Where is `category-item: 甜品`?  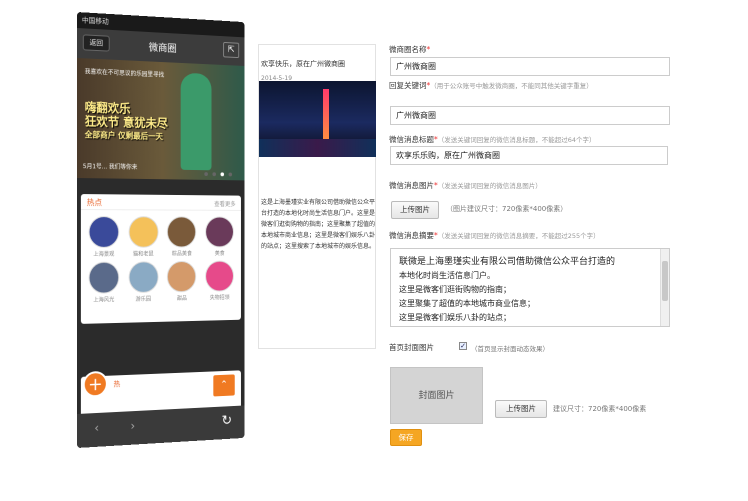 category-item: 甜品 is located at coordinates (182, 281).